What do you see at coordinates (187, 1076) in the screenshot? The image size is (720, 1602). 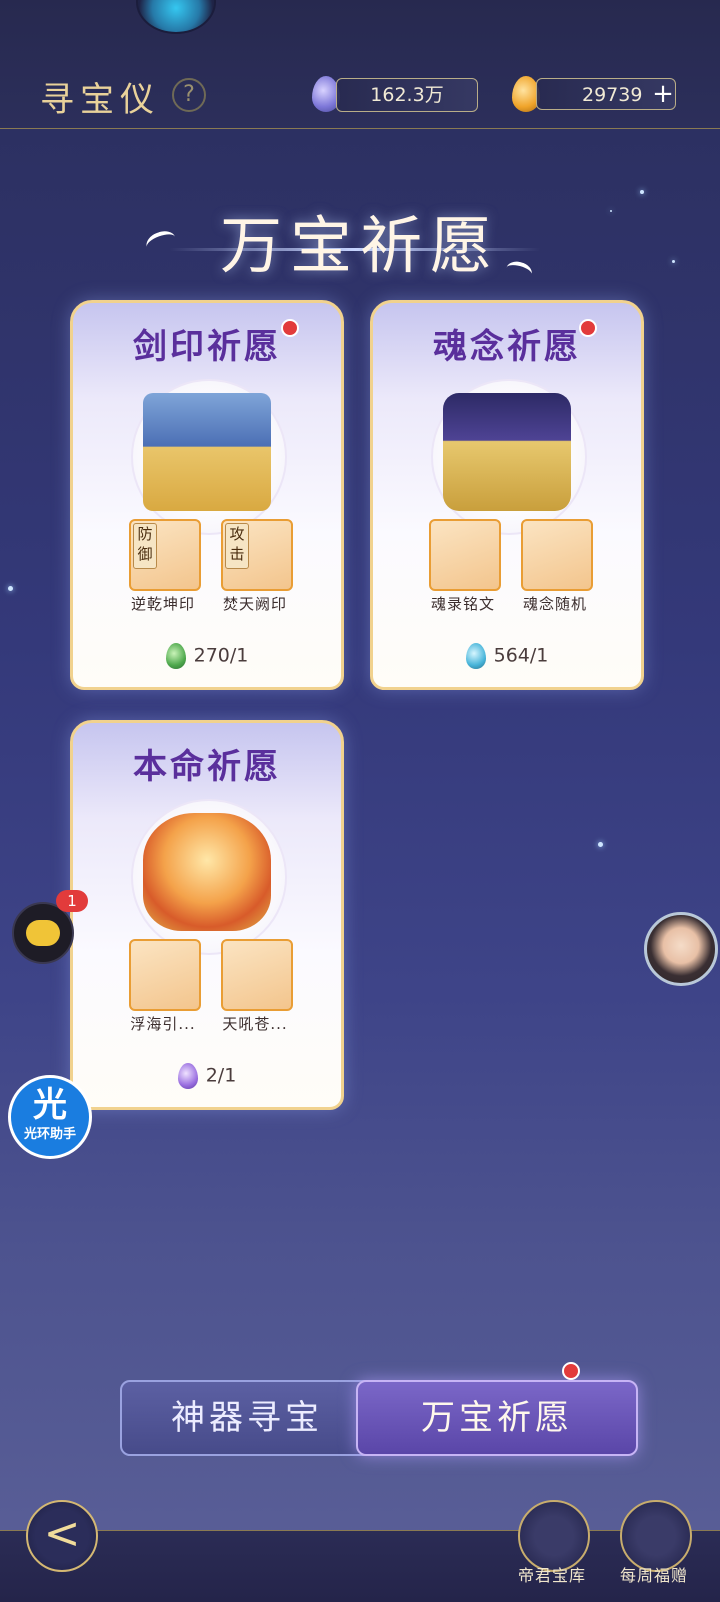 I see `purple-ticket-icon` at bounding box center [187, 1076].